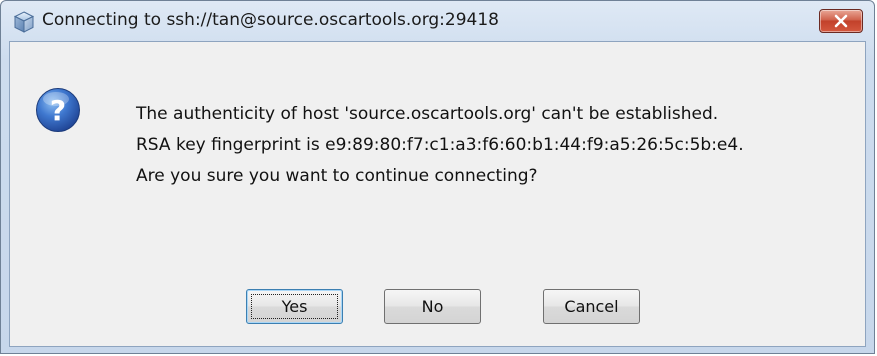 The image size is (877, 356). What do you see at coordinates (24, 22) in the screenshot?
I see `java-cube-icon` at bounding box center [24, 22].